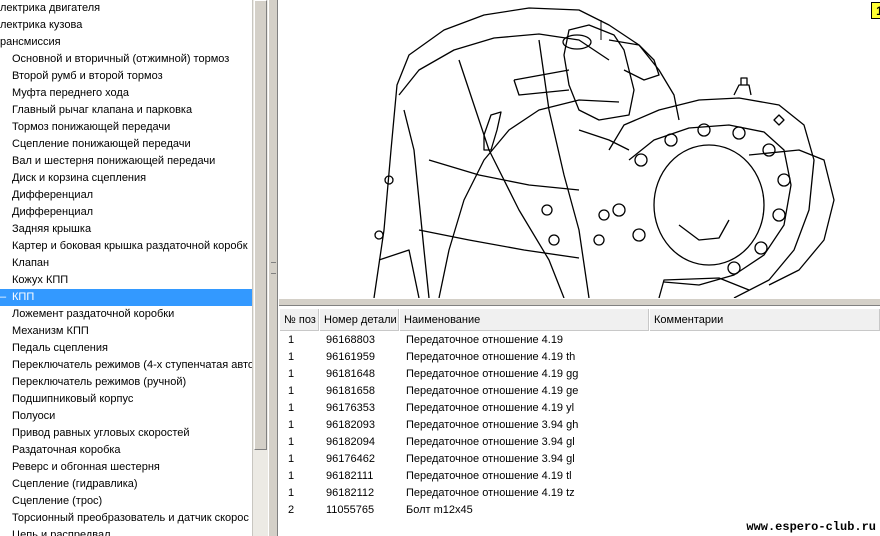 This screenshot has width=880, height=536. I want to click on tree-item-selected: – КПП, so click(126, 297).